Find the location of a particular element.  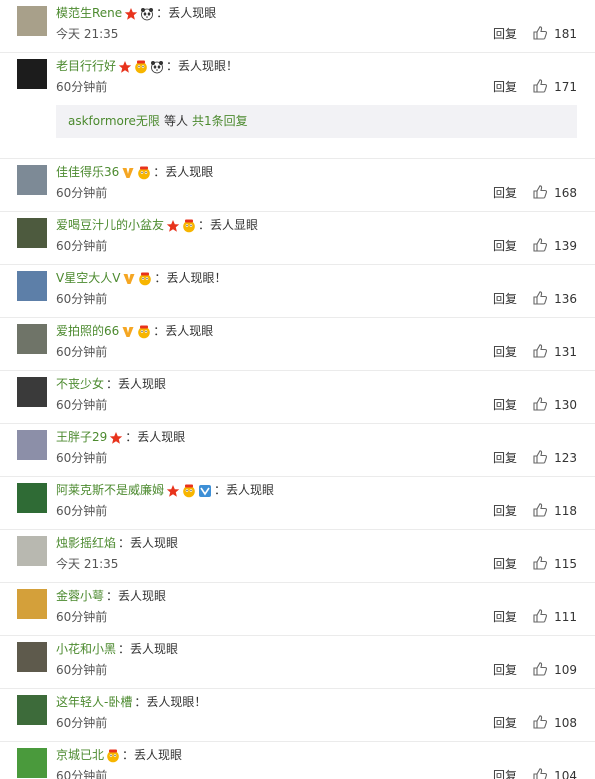

comment-username: 模范生Rene is located at coordinates (89, 13).